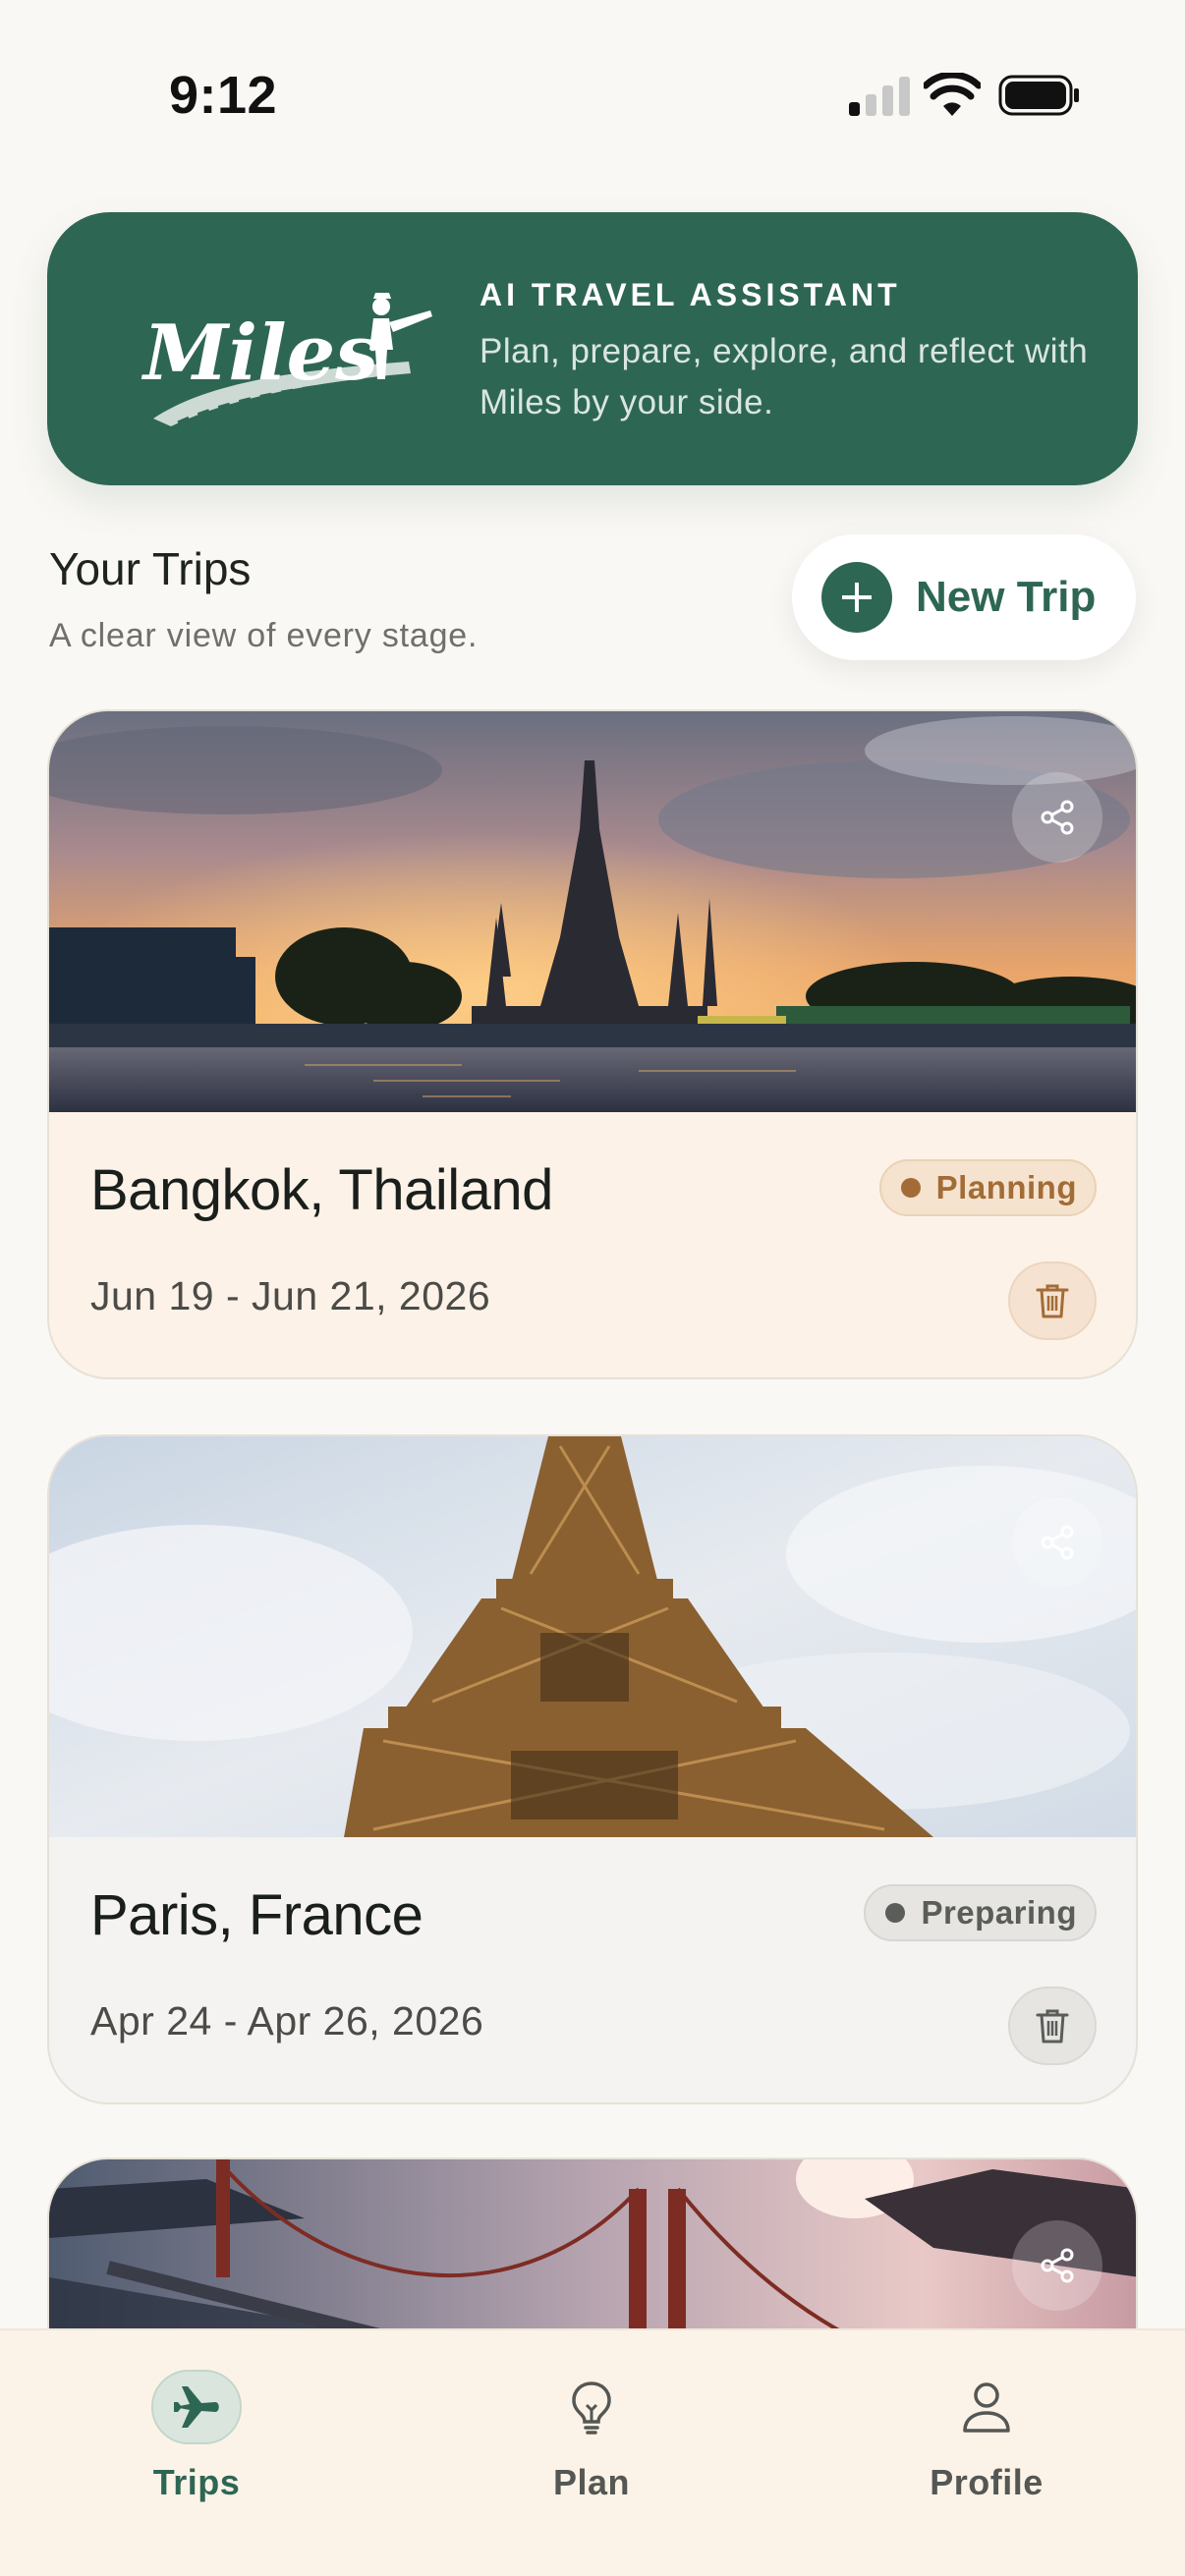 Image resolution: width=1185 pixels, height=2576 pixels. What do you see at coordinates (987, 2453) in the screenshot?
I see `tab-profile: Profile` at bounding box center [987, 2453].